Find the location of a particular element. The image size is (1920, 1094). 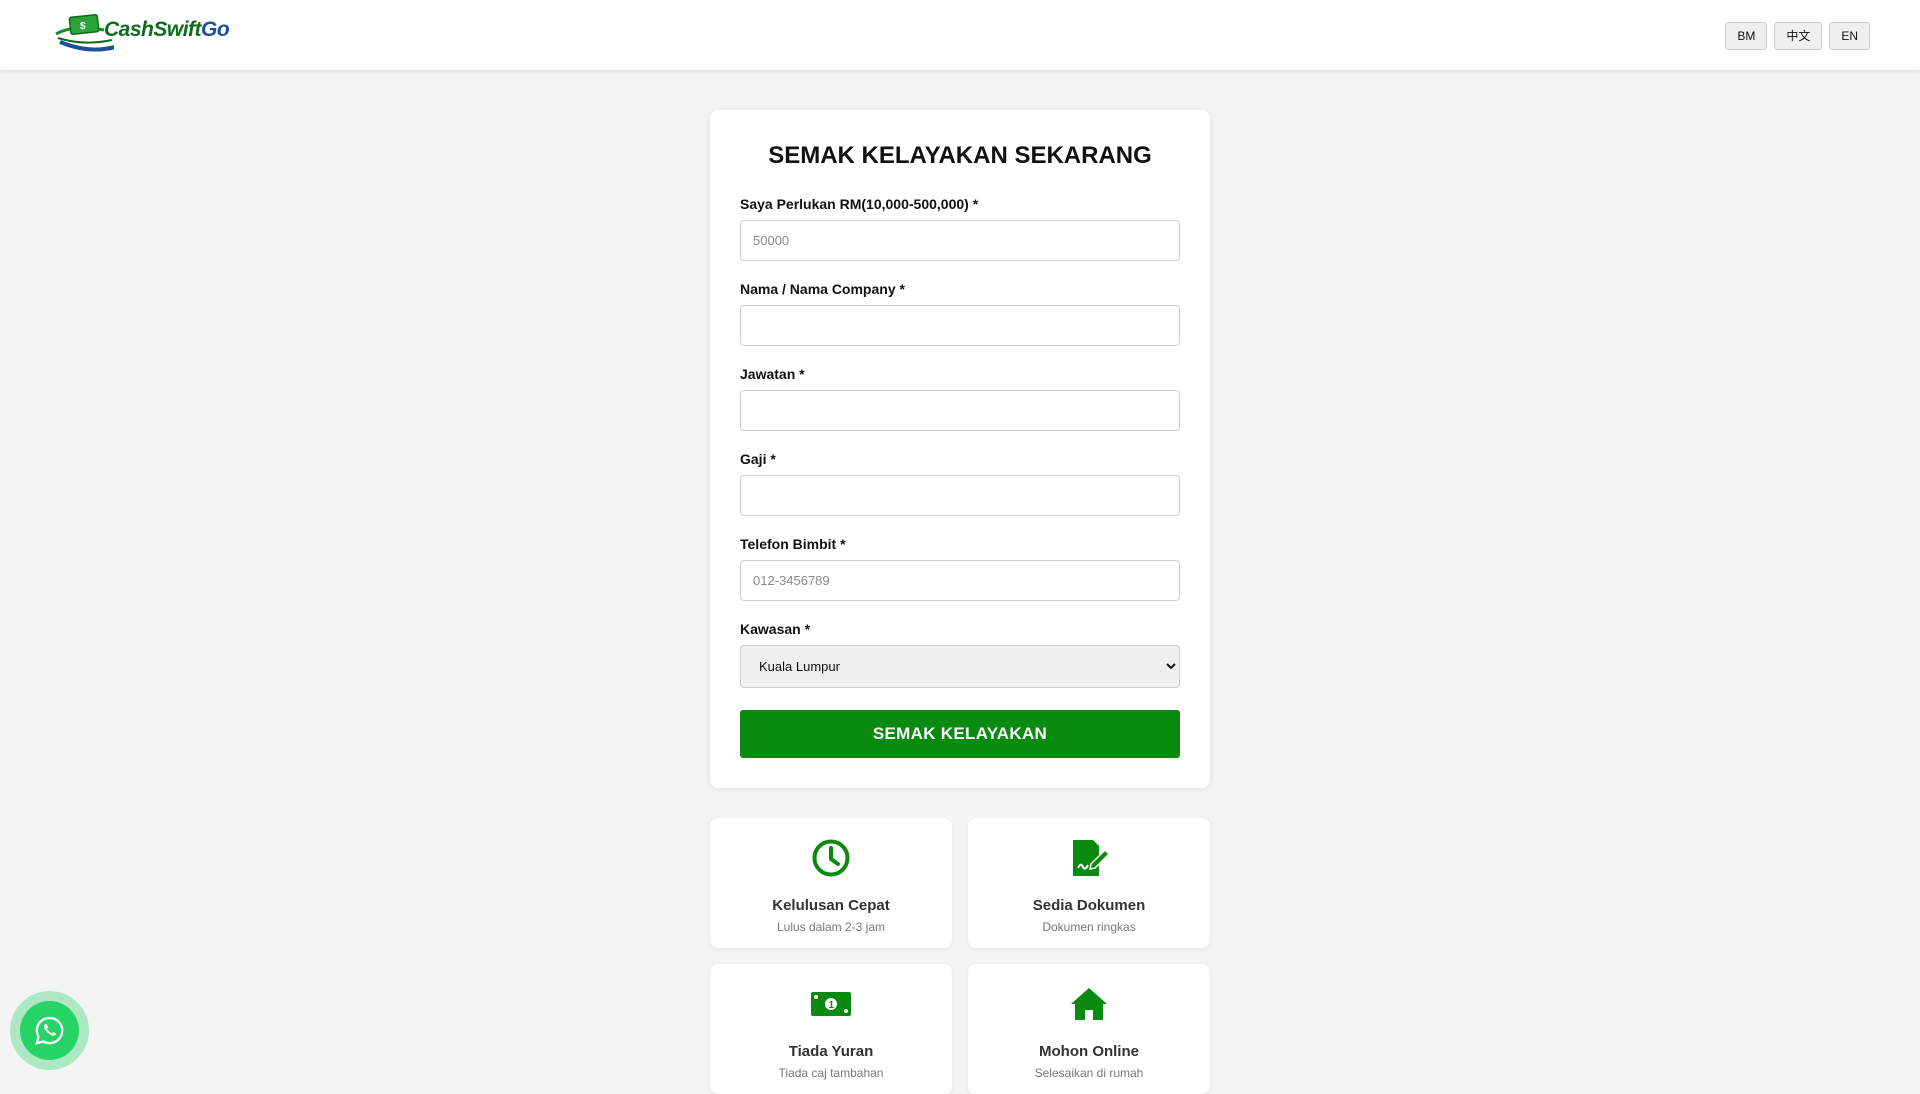

logo-text: CashSwiftGo is located at coordinates (167, 29).